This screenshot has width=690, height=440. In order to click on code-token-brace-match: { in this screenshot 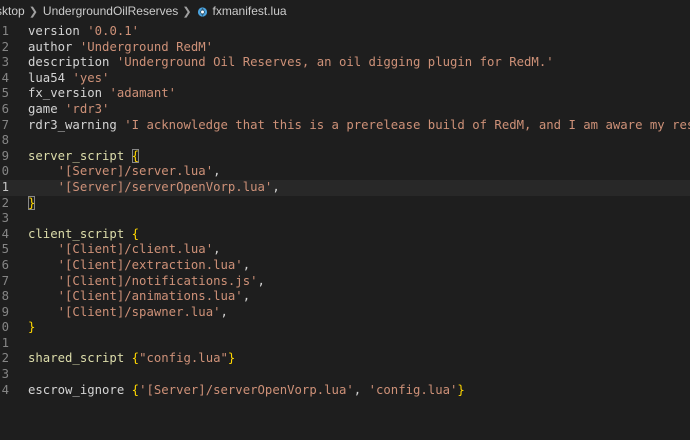, I will do `click(135, 155)`.